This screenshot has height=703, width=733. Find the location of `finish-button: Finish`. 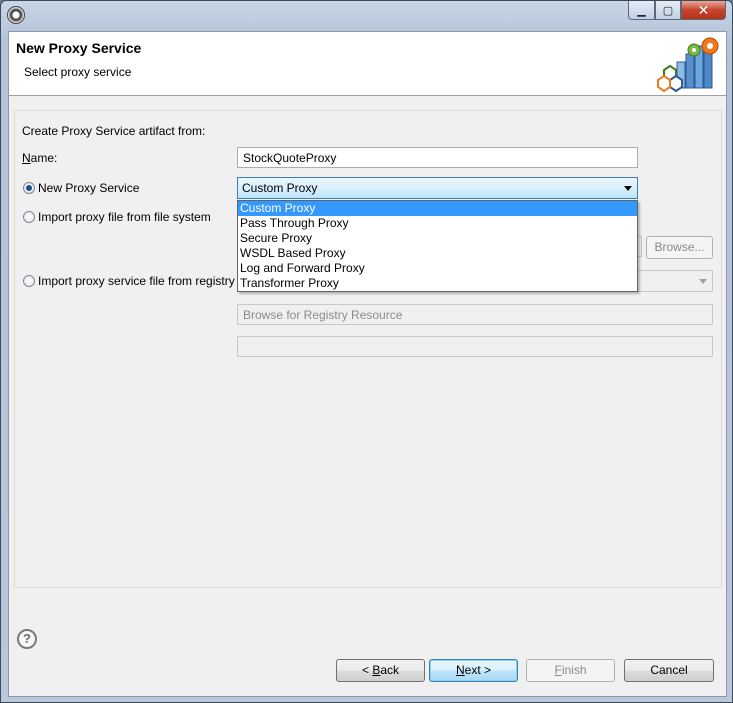

finish-button: Finish is located at coordinates (570, 670).